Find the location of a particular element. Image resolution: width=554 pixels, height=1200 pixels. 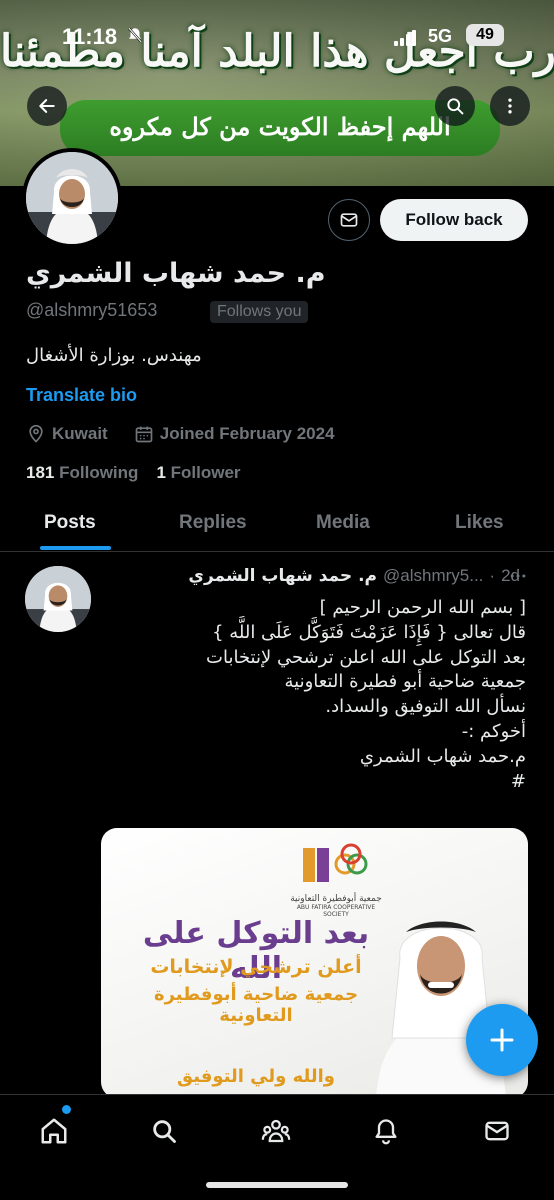

communities-icon is located at coordinates (276, 1131).